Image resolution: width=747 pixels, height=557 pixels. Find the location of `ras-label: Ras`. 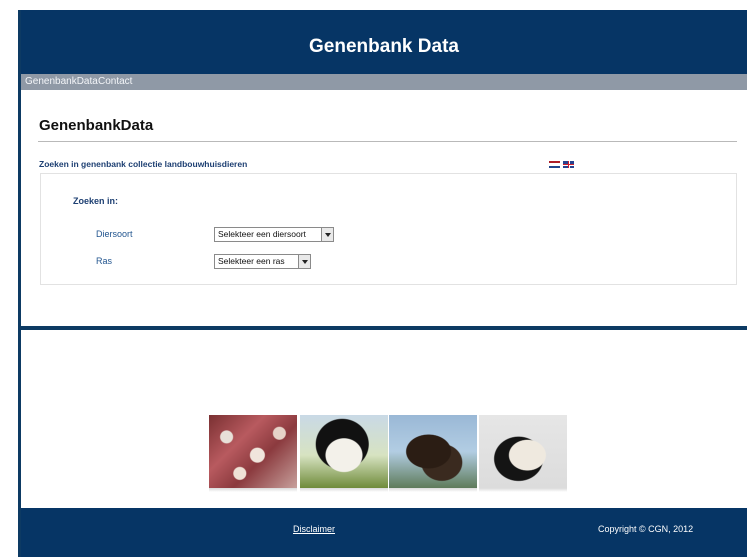

ras-label: Ras is located at coordinates (104, 261).